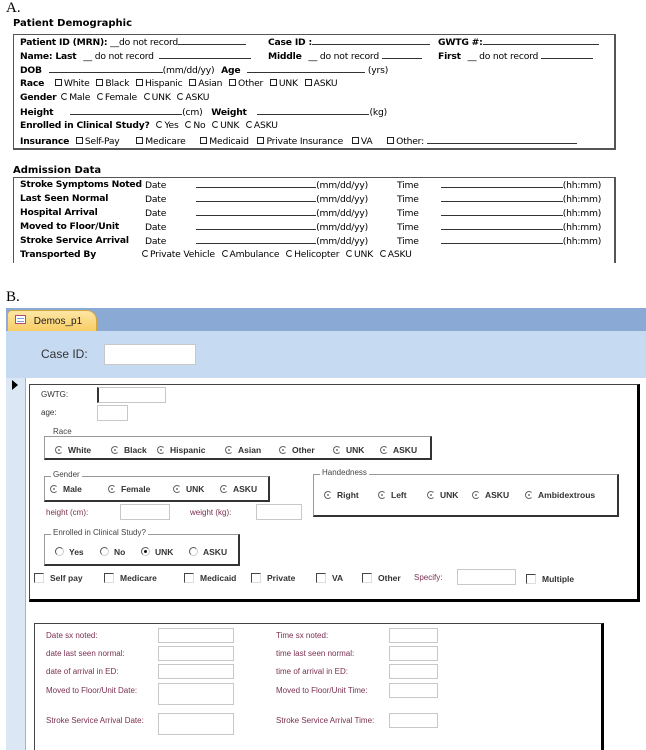  What do you see at coordinates (16, 564) in the screenshot?
I see `record-selector` at bounding box center [16, 564].